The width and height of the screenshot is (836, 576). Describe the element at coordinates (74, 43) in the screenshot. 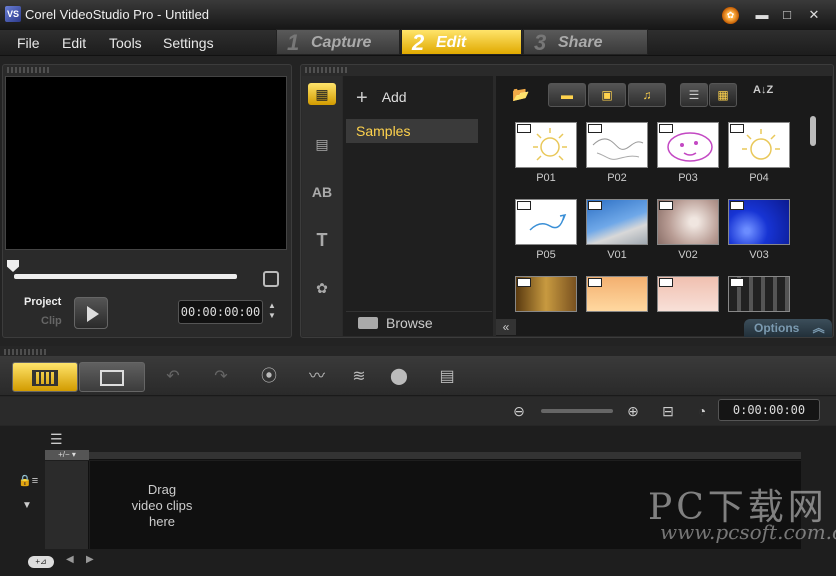

I see `menu-edit: Edit` at that location.